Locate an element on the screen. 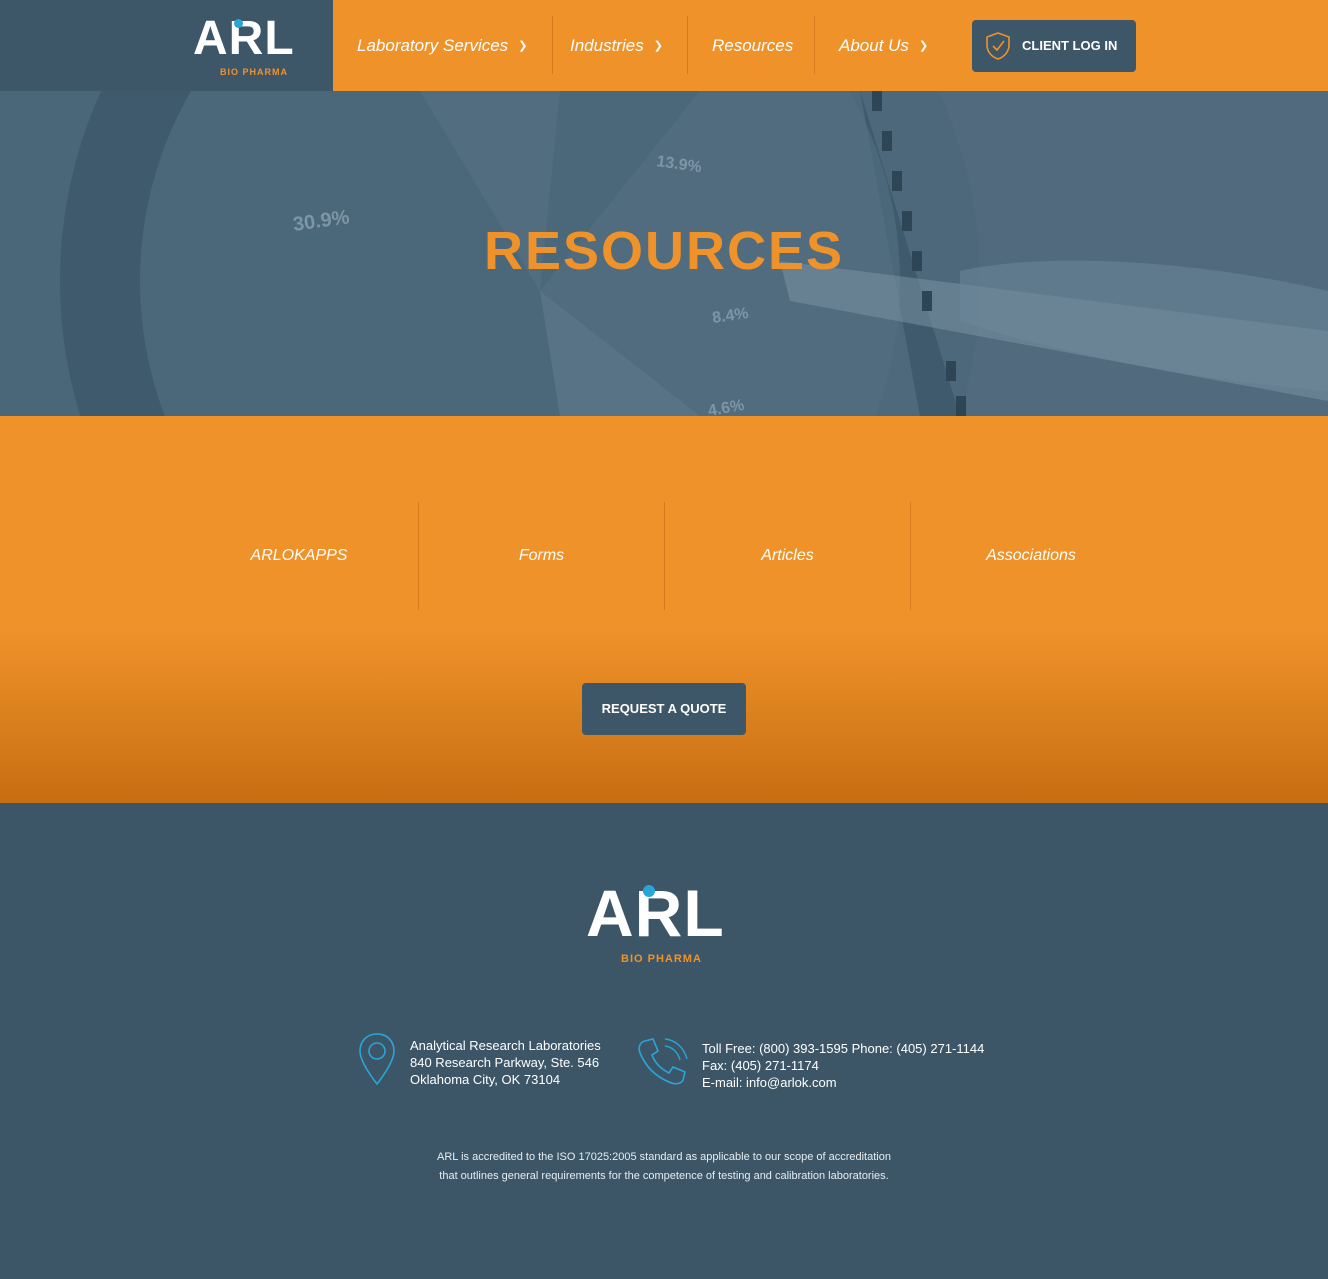 This screenshot has width=1328, height=1279. nav-label: Resources is located at coordinates (753, 45).